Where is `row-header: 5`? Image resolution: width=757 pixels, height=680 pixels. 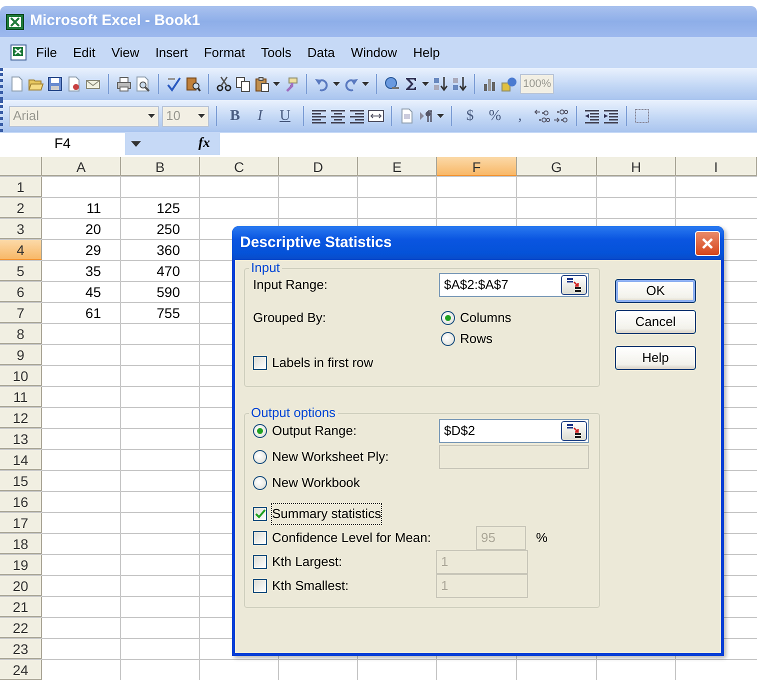 row-header: 5 is located at coordinates (21, 271).